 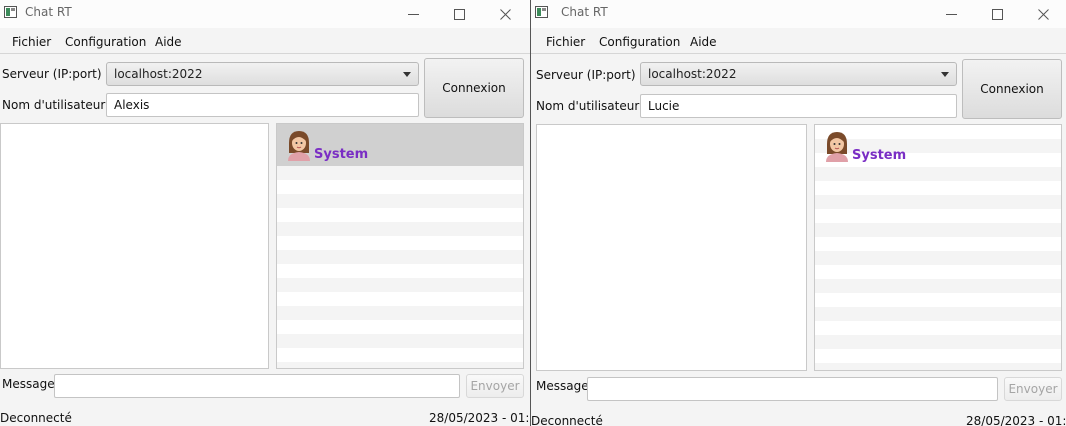 I want to click on username-value: Lucie, so click(x=664, y=106).